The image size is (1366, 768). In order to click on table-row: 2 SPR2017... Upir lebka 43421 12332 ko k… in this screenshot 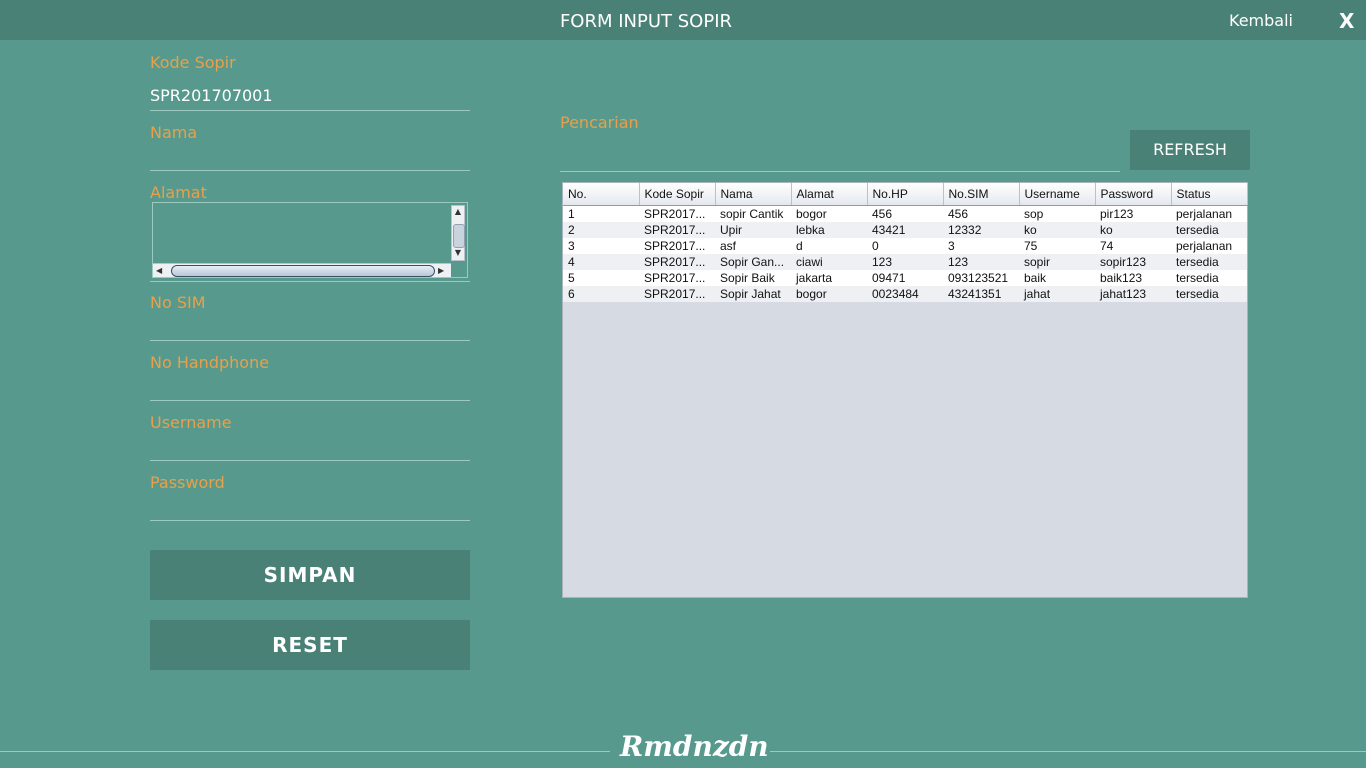, I will do `click(905, 230)`.